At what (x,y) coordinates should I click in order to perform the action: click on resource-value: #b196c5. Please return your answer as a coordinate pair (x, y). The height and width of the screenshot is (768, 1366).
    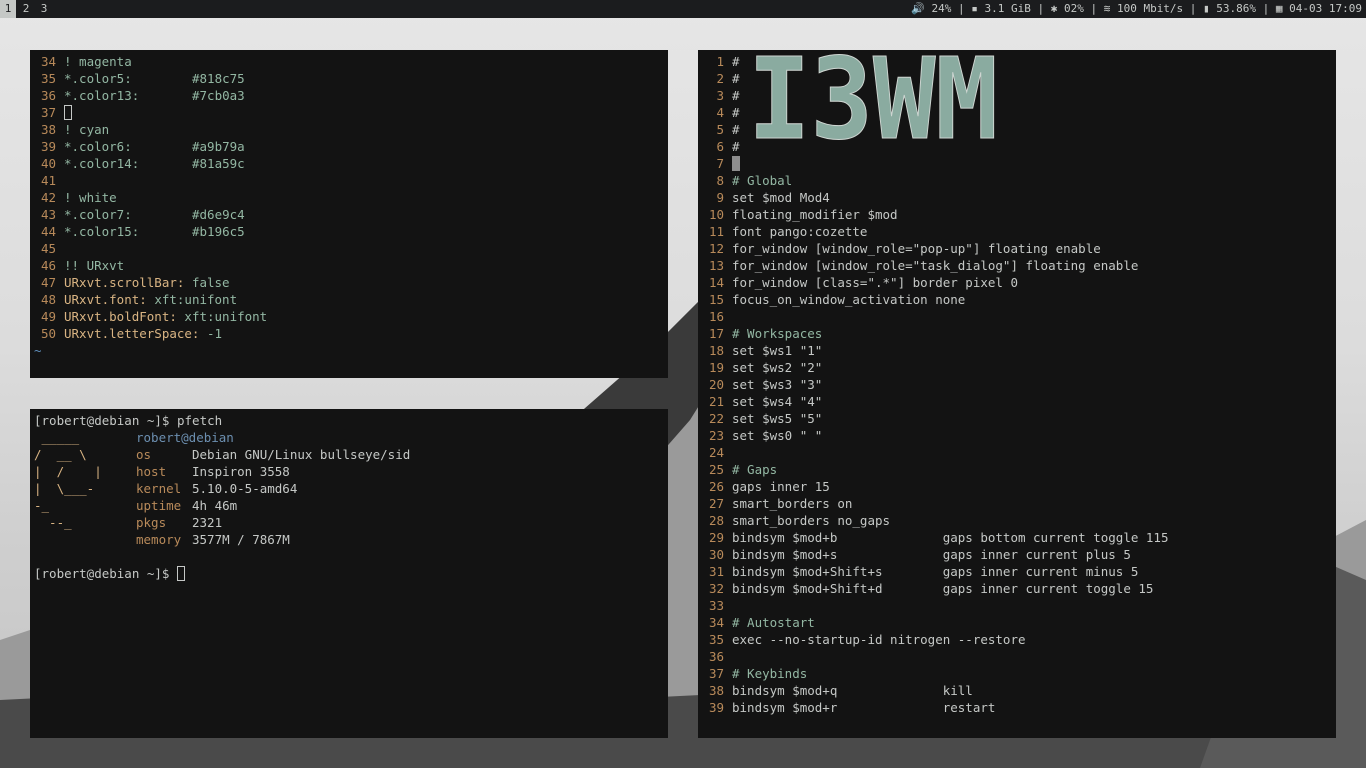
    Looking at the image, I should click on (218, 231).